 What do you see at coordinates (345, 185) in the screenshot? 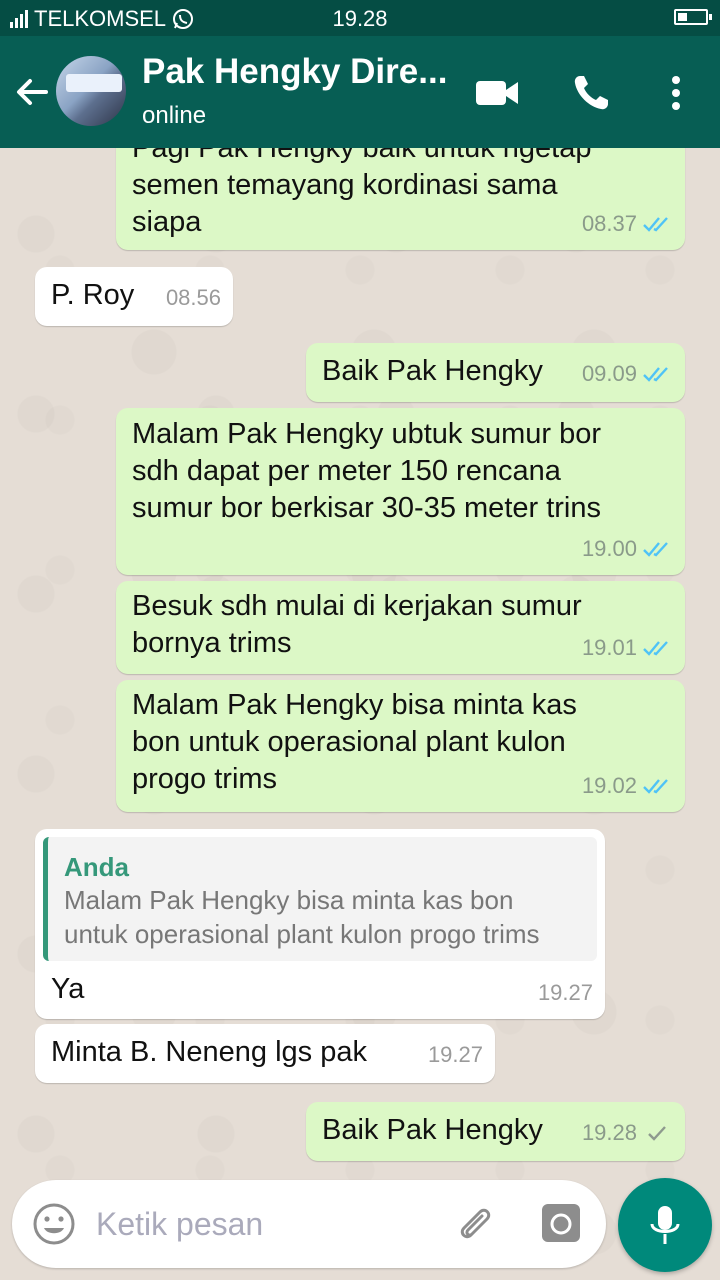
I see `message-line: semen temayang kordinasi sama` at bounding box center [345, 185].